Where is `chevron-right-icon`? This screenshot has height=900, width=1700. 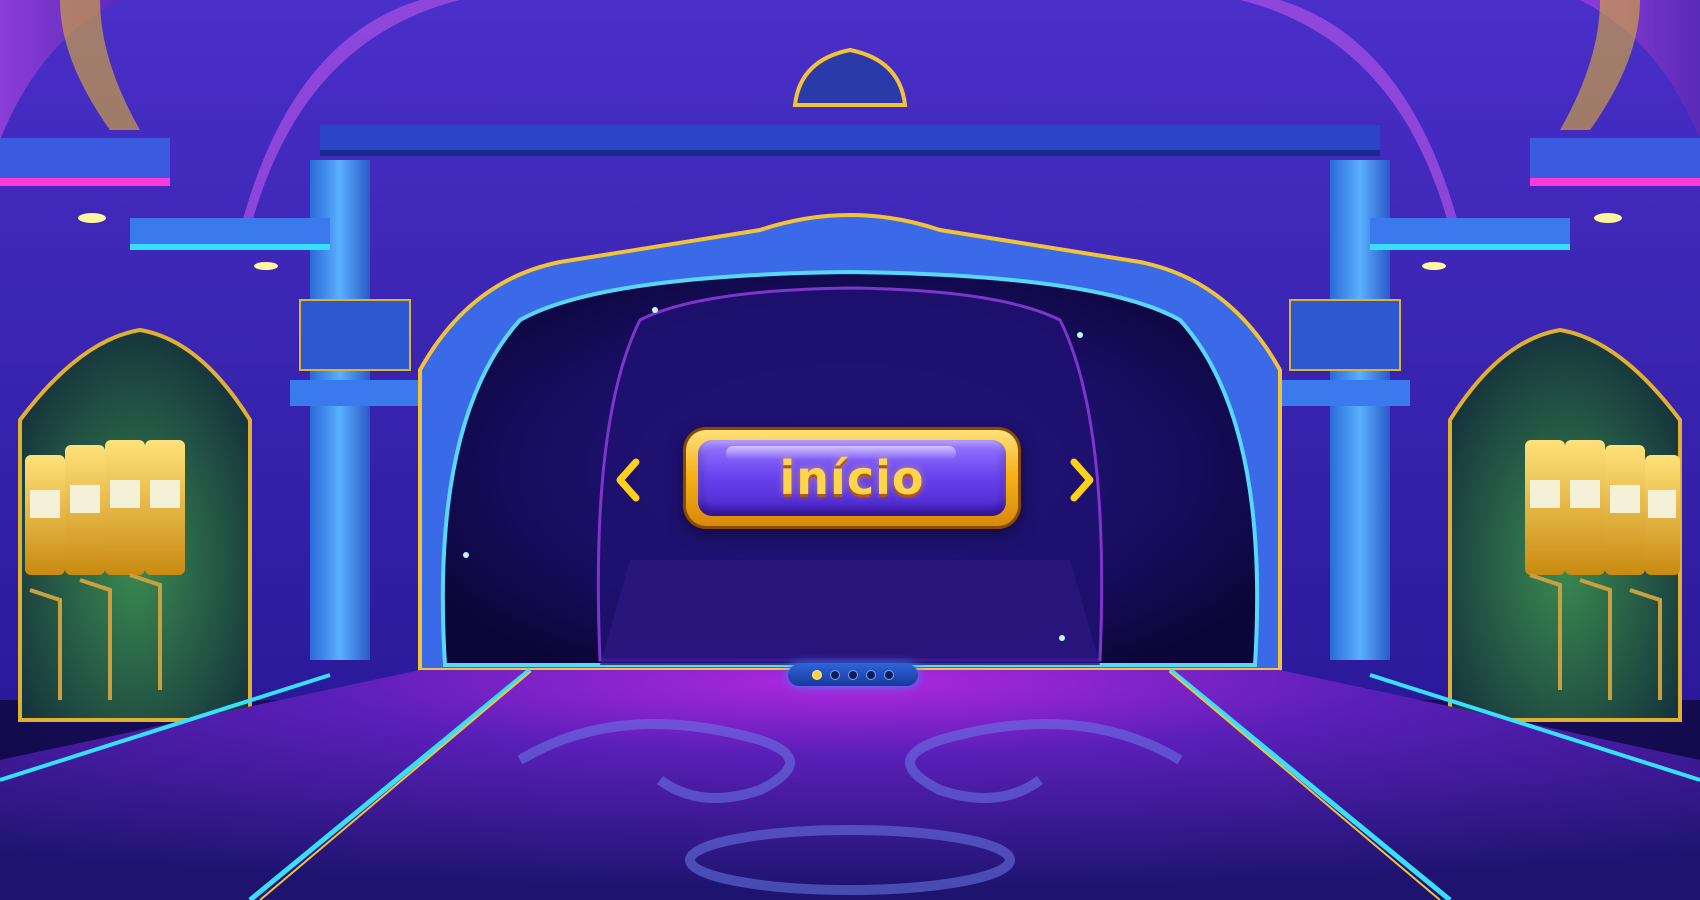
chevron-right-icon is located at coordinates (1082, 480).